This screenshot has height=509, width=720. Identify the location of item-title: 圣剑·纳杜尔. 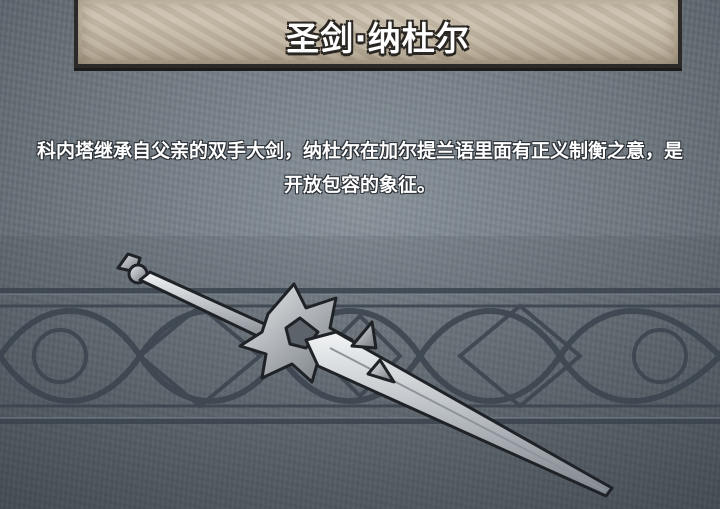
(378, 38).